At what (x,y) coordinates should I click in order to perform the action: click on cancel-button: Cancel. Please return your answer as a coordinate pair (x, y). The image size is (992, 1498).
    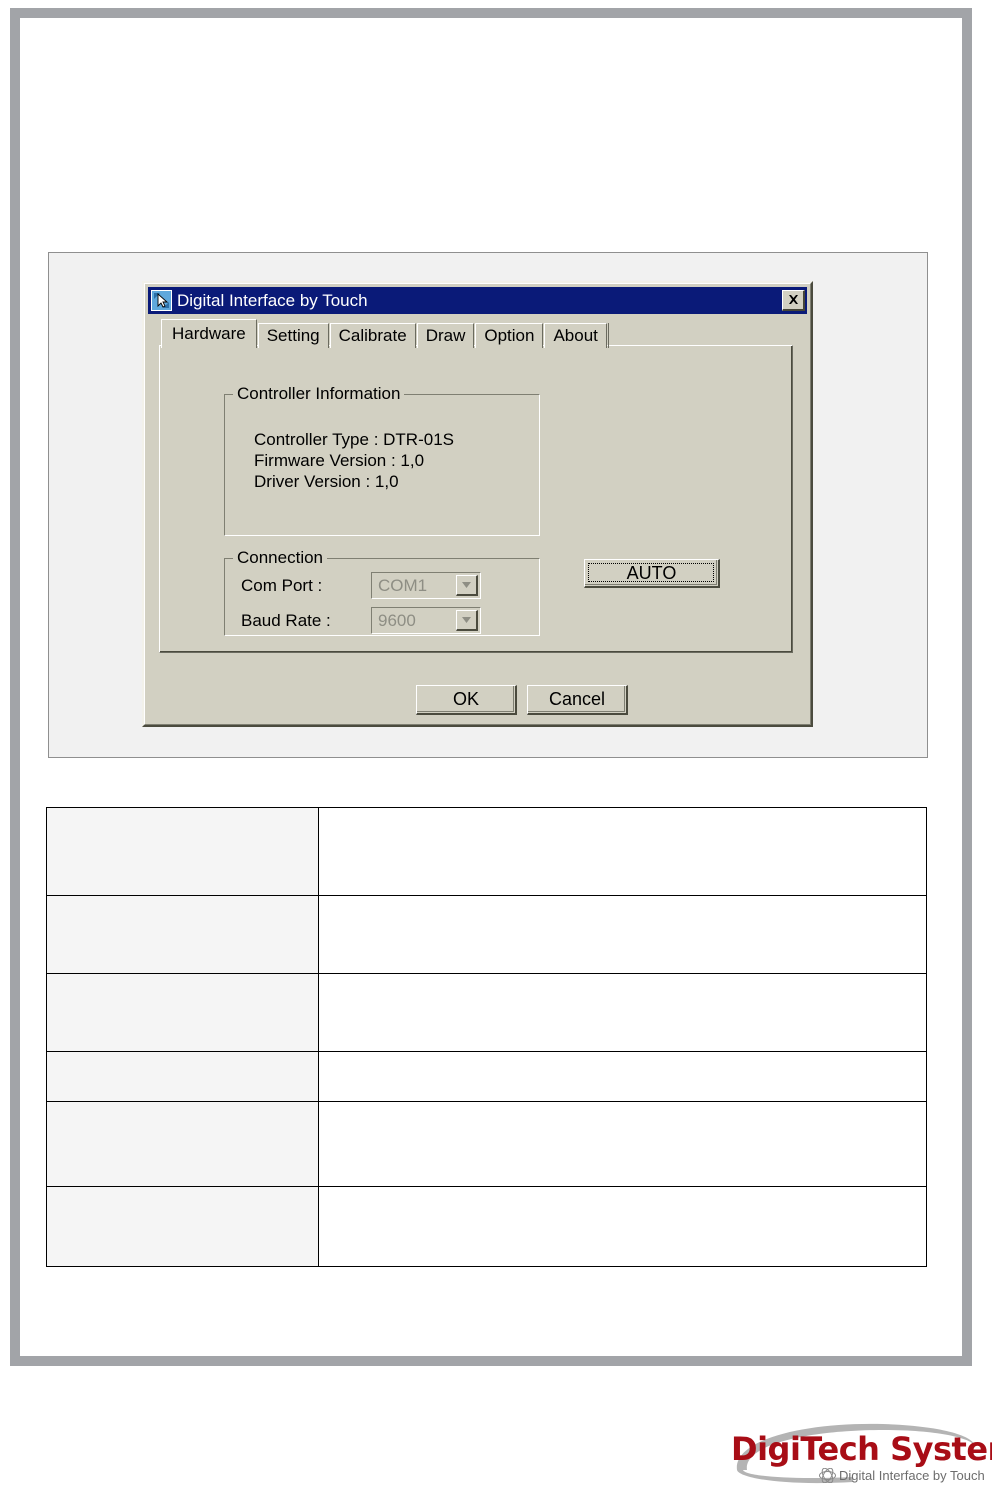
    Looking at the image, I should click on (577, 700).